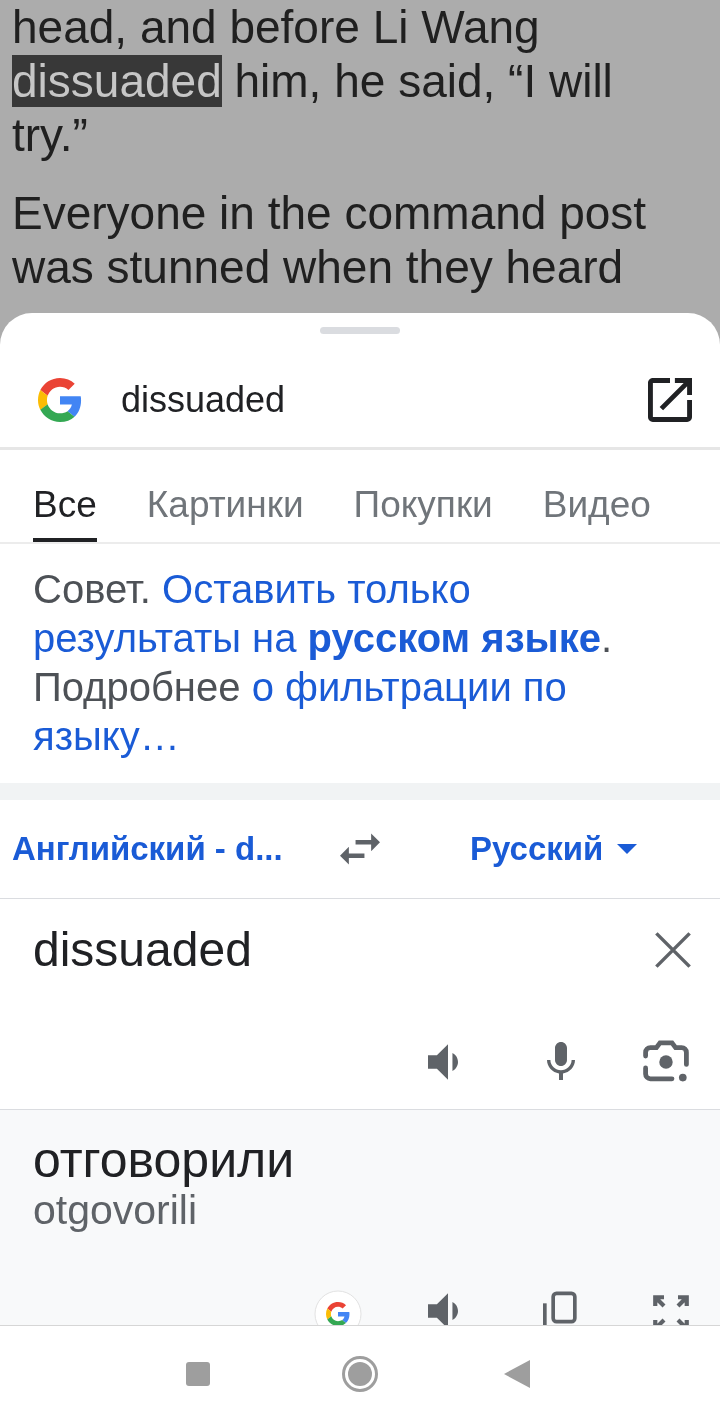  I want to click on target-language-button: Русский, so click(554, 849).